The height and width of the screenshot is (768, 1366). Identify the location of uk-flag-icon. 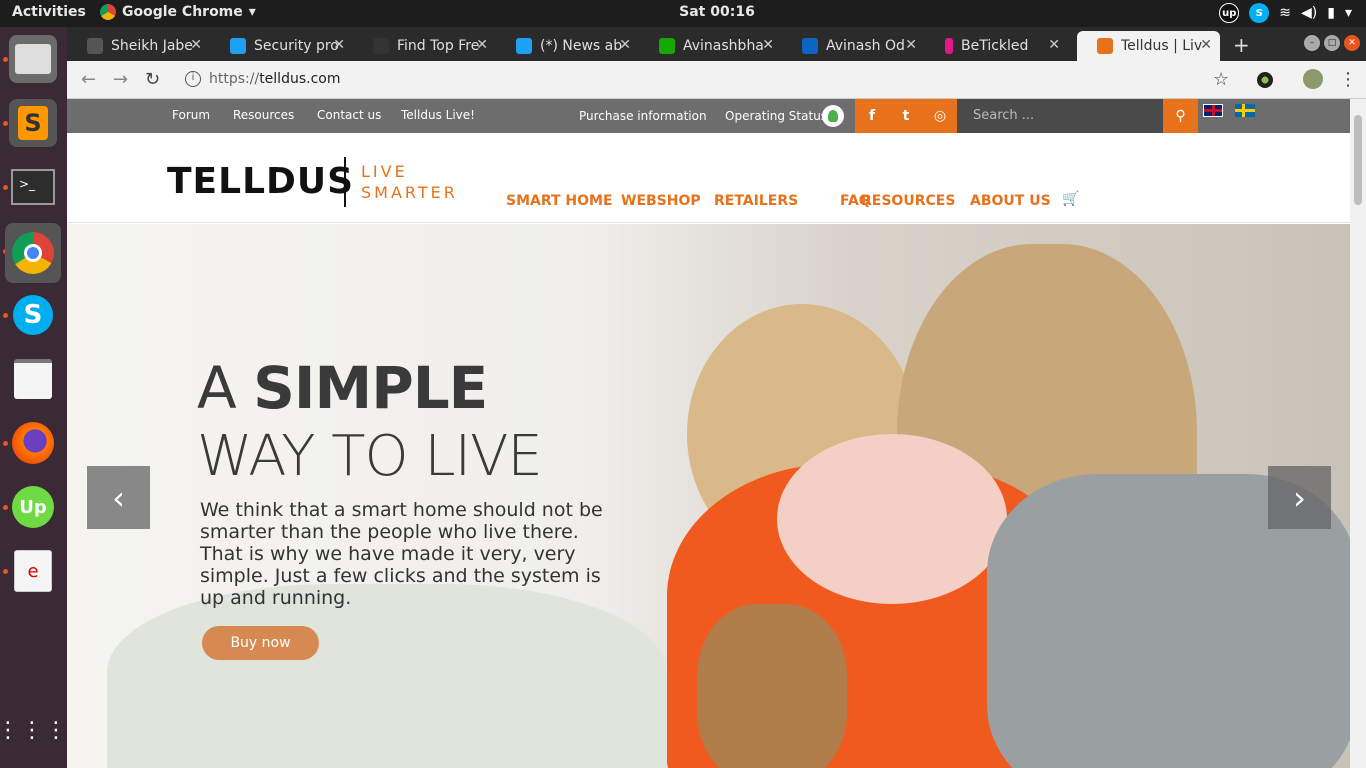
(1213, 110).